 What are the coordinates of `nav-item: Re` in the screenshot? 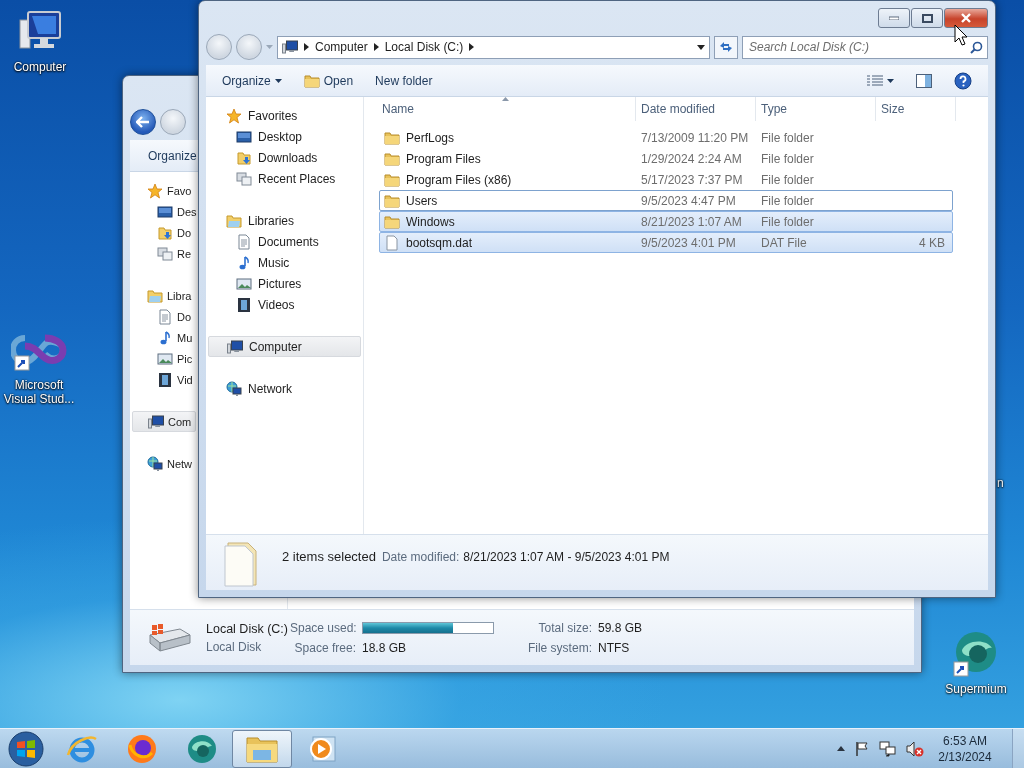 It's located at (163, 253).